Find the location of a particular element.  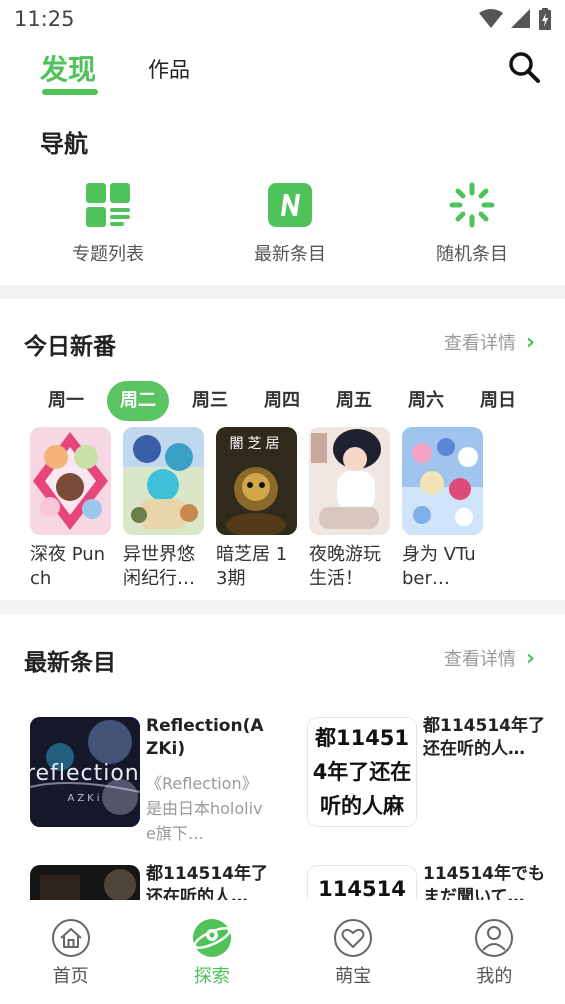

latest-title: 最新条目 is located at coordinates (70, 663).